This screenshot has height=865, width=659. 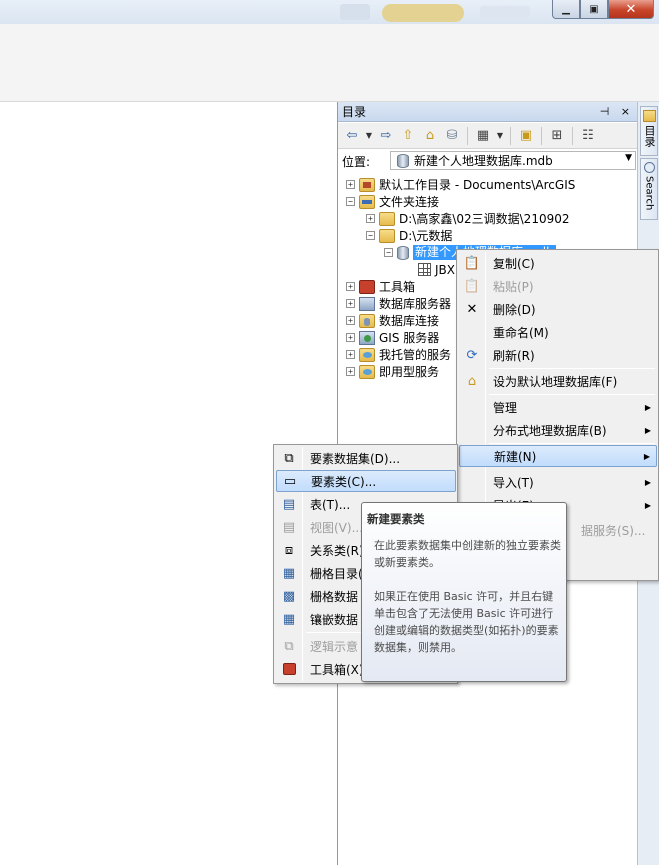 I want to click on options-button: ☷, so click(x=588, y=136).